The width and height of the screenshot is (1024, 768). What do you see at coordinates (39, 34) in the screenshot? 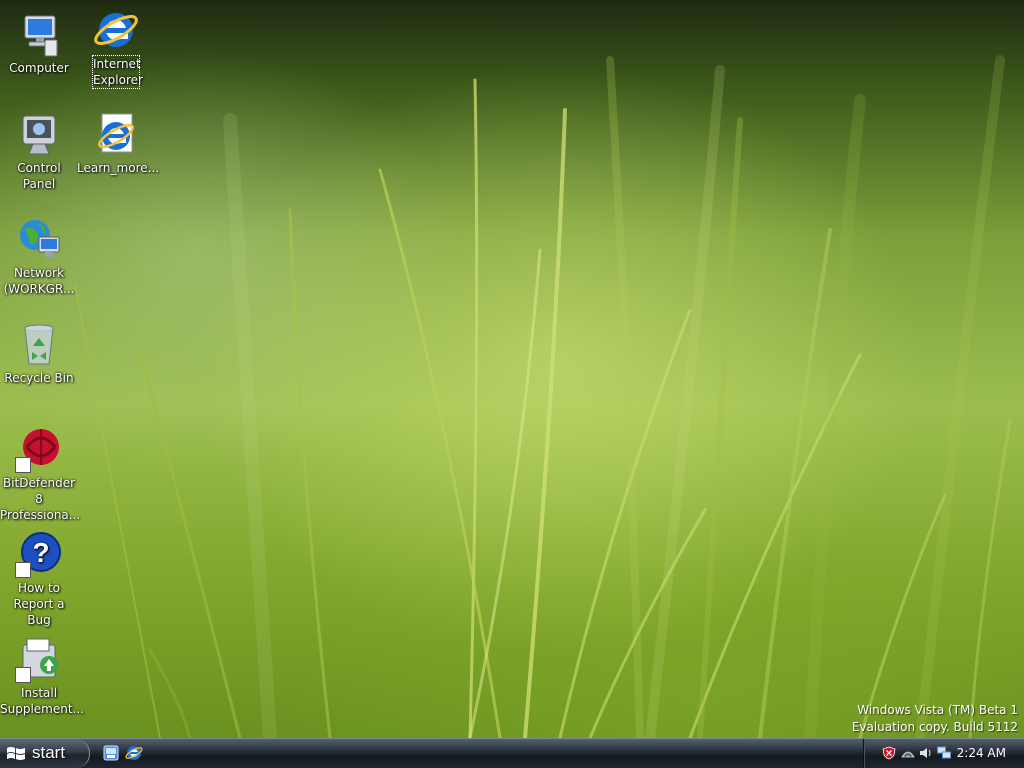
I see `computer-icon` at bounding box center [39, 34].